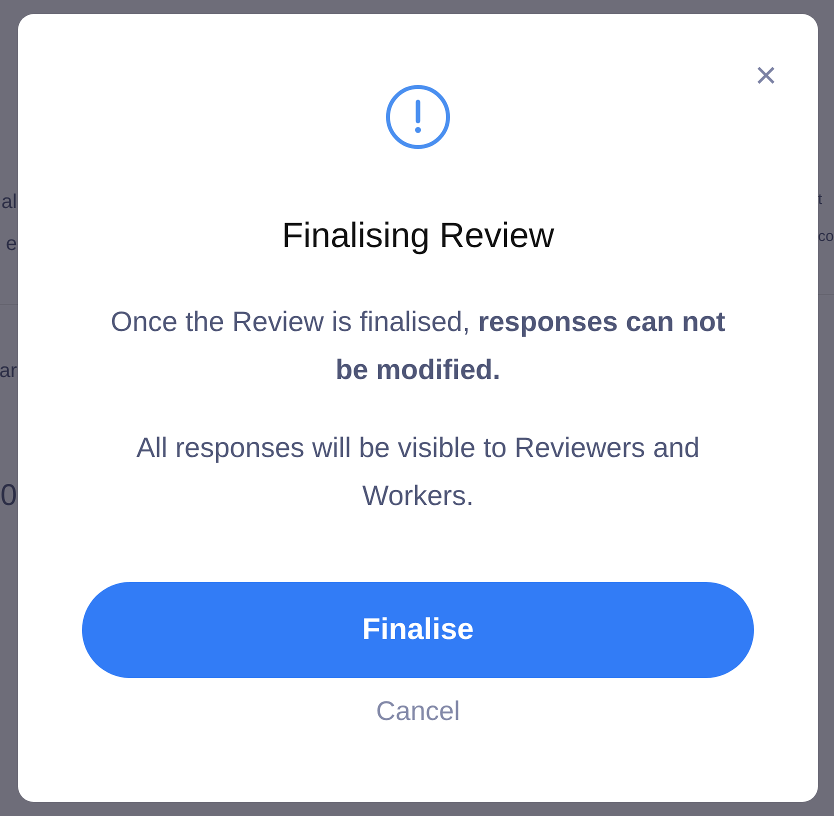 This screenshot has height=816, width=834. I want to click on dialog-title: Finalising Review, so click(418, 236).